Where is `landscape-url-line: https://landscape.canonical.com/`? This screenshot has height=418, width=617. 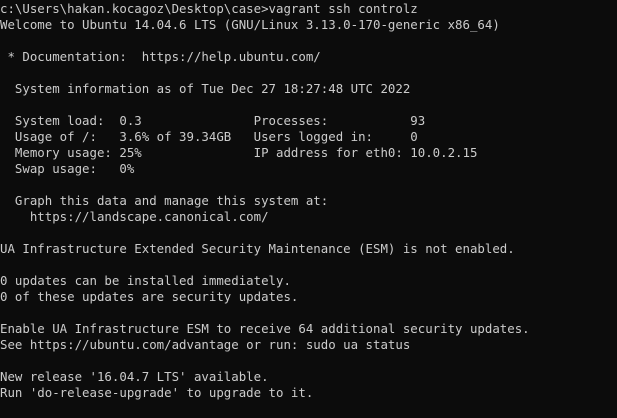 landscape-url-line: https://landscape.canonical.com/ is located at coordinates (134, 216).